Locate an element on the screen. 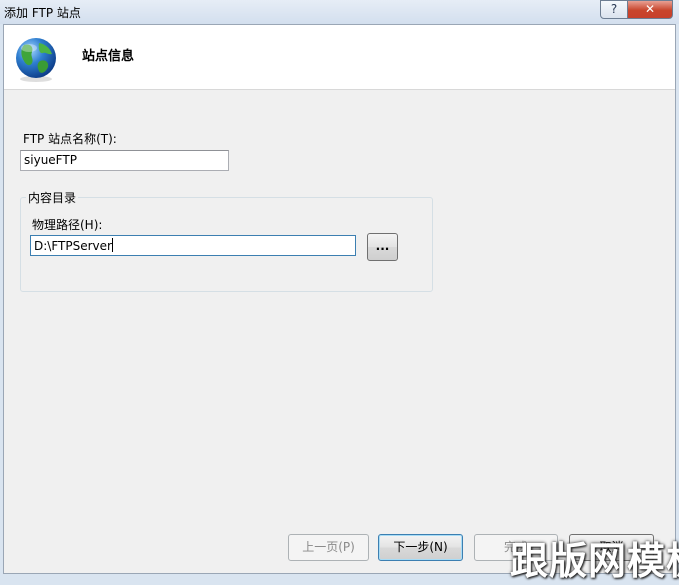 The image size is (679, 585). next-button: 下一步(N) is located at coordinates (420, 547).